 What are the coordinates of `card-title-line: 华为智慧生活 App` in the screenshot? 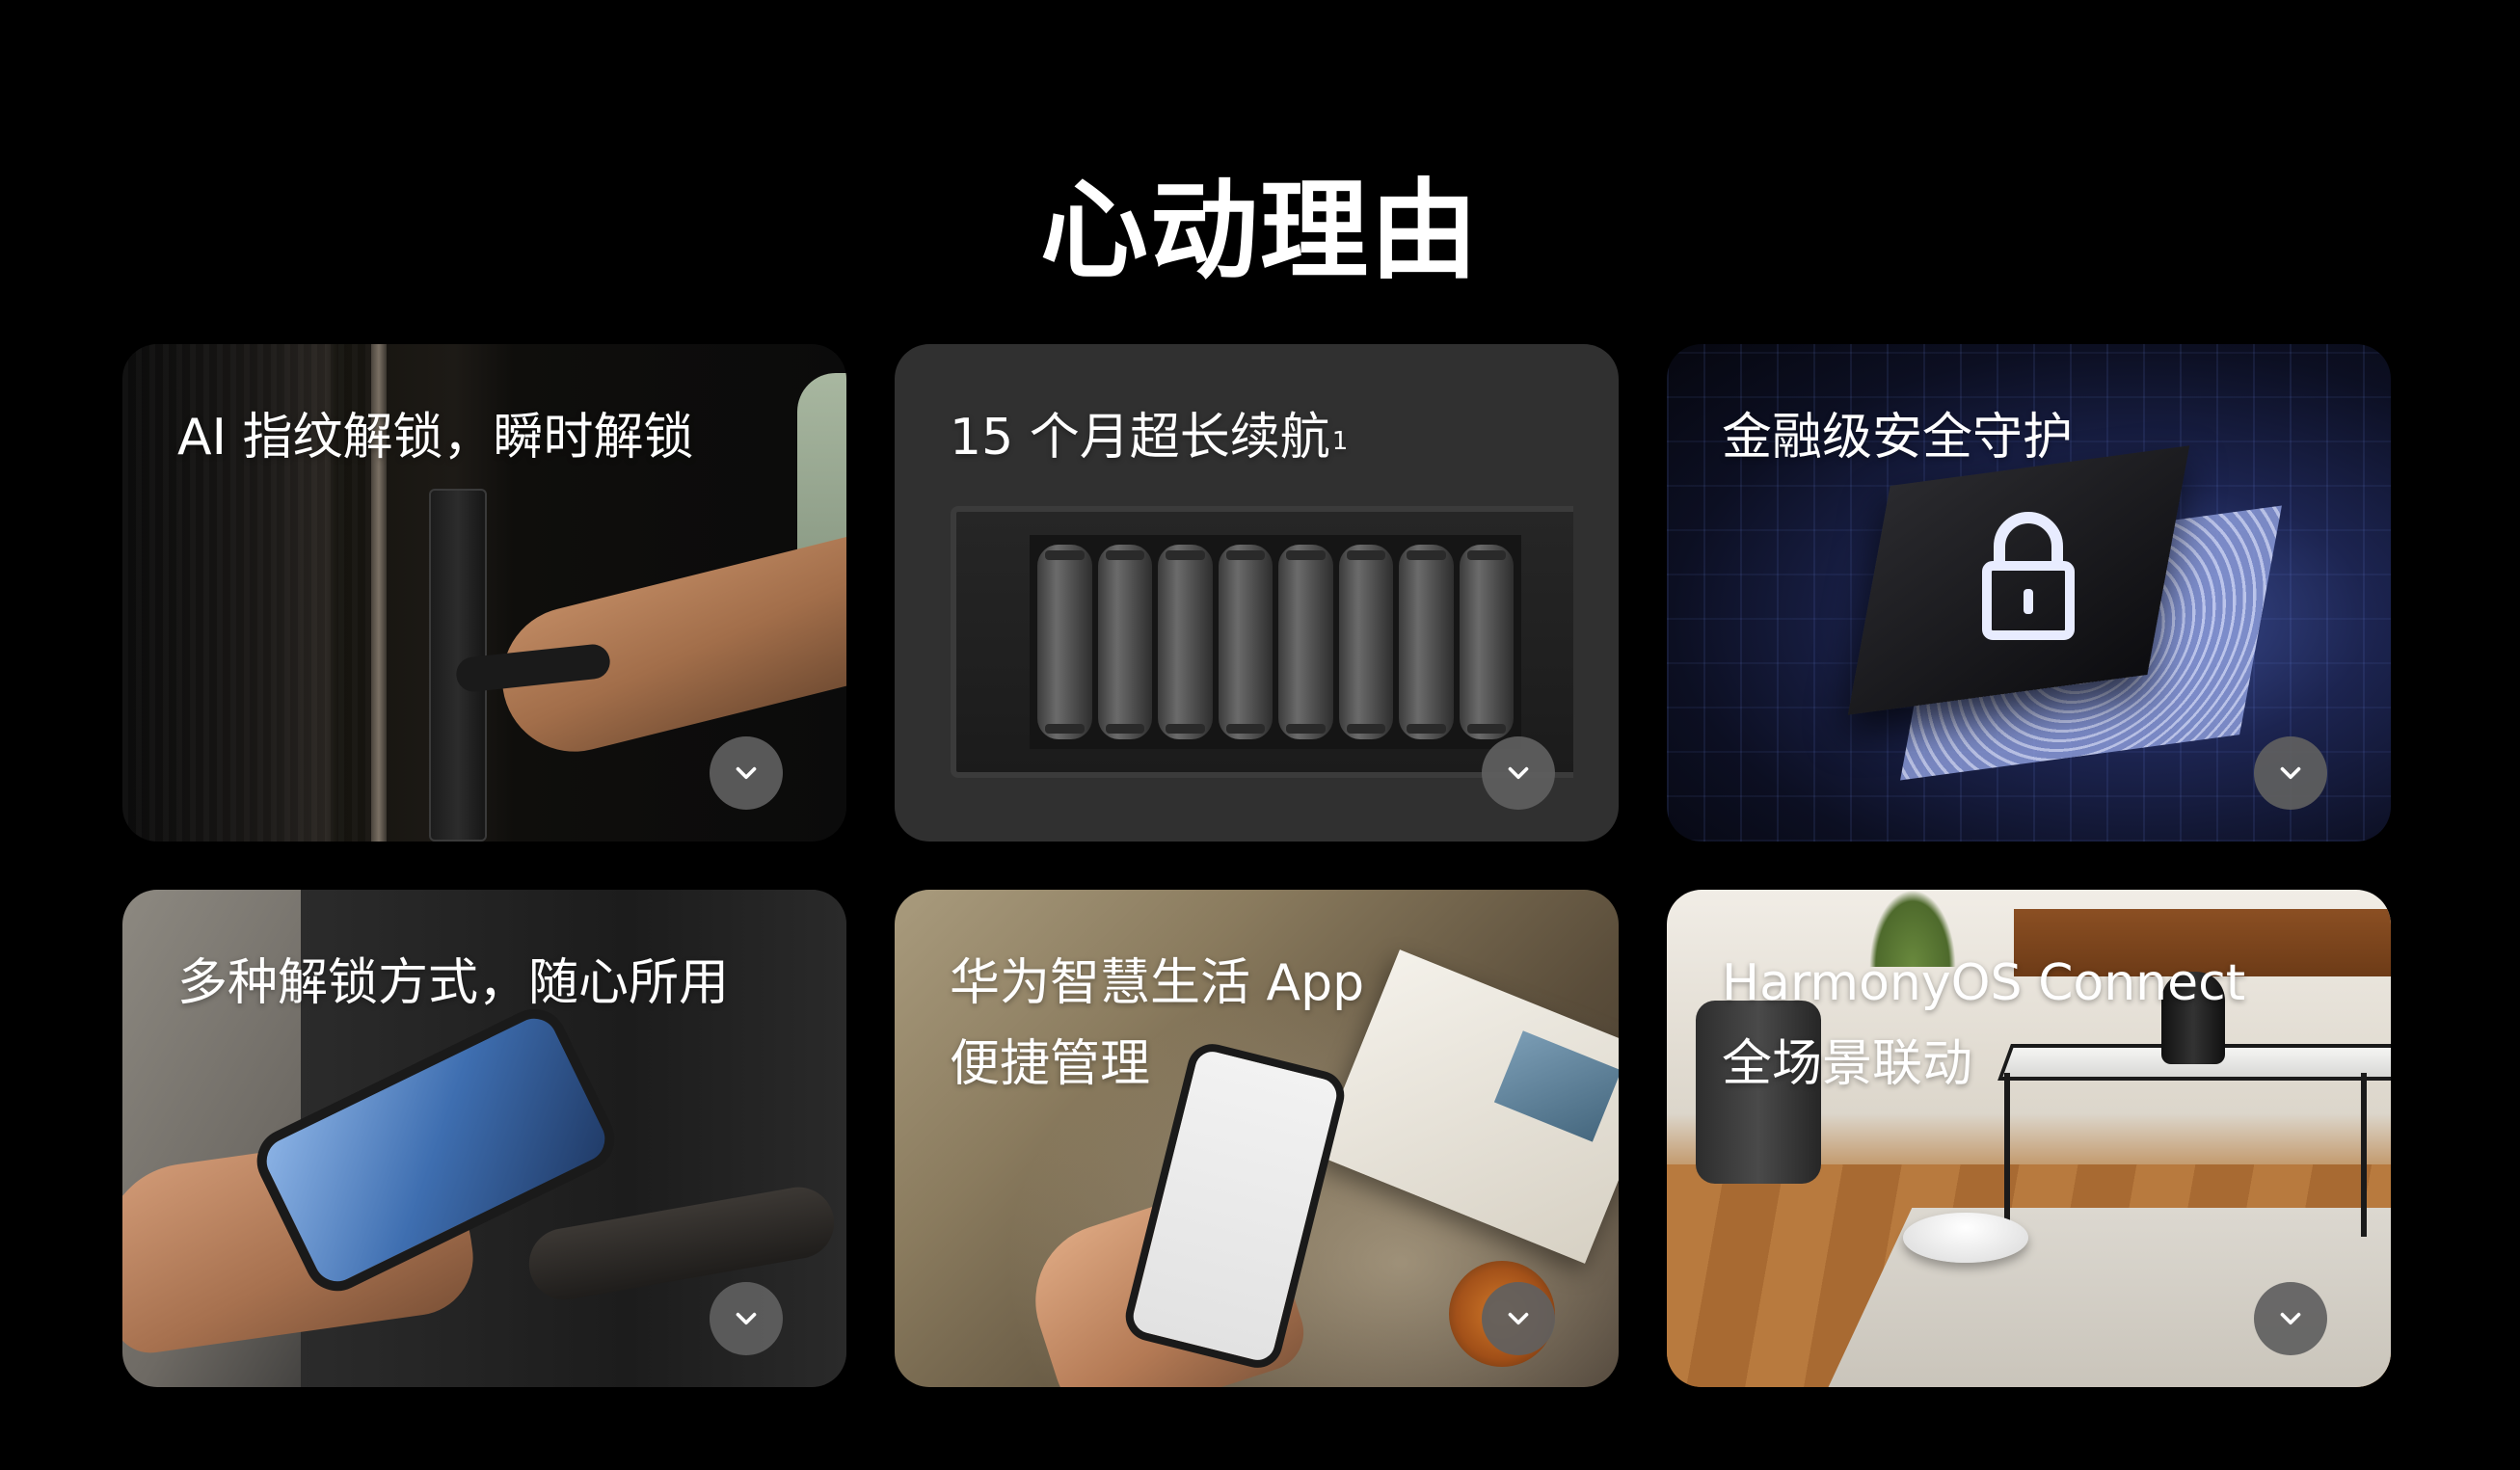 It's located at (1157, 983).